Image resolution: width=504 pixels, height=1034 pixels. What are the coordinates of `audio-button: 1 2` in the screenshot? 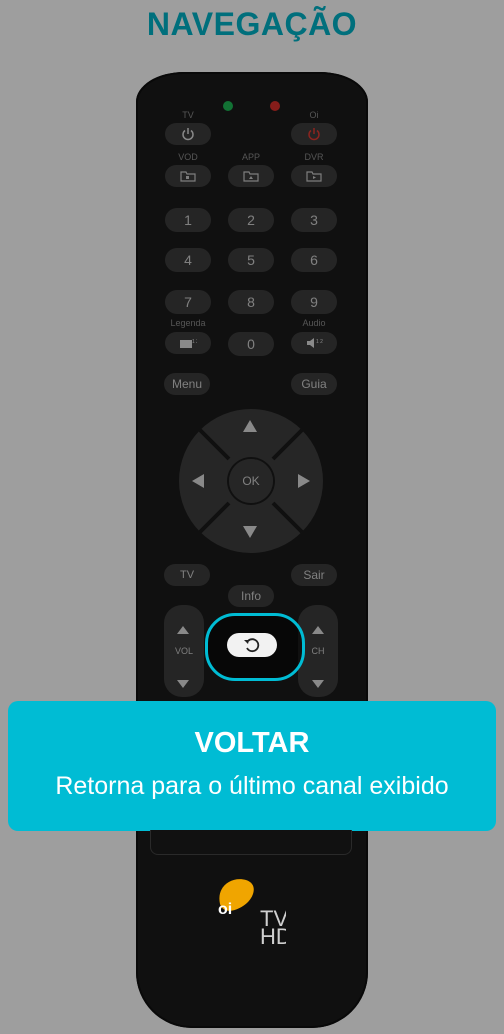 It's located at (314, 343).